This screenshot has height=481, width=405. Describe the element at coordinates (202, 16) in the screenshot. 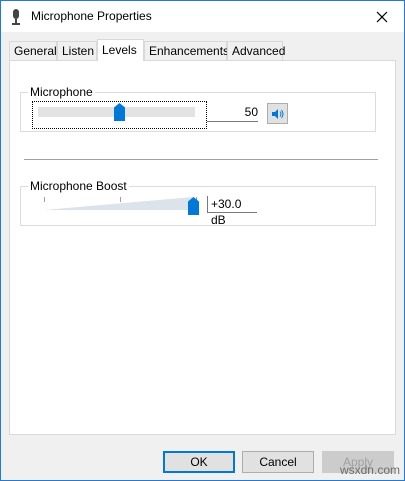

I see `title-bar: Microphone Properties` at that location.